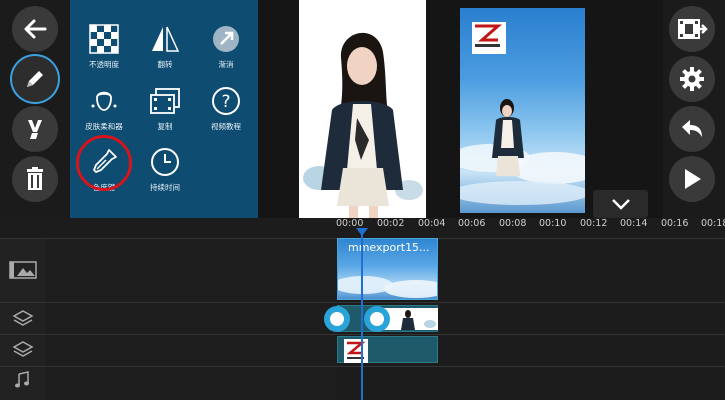 This screenshot has width=725, height=400. I want to click on tick-label: 00:14, so click(634, 223).